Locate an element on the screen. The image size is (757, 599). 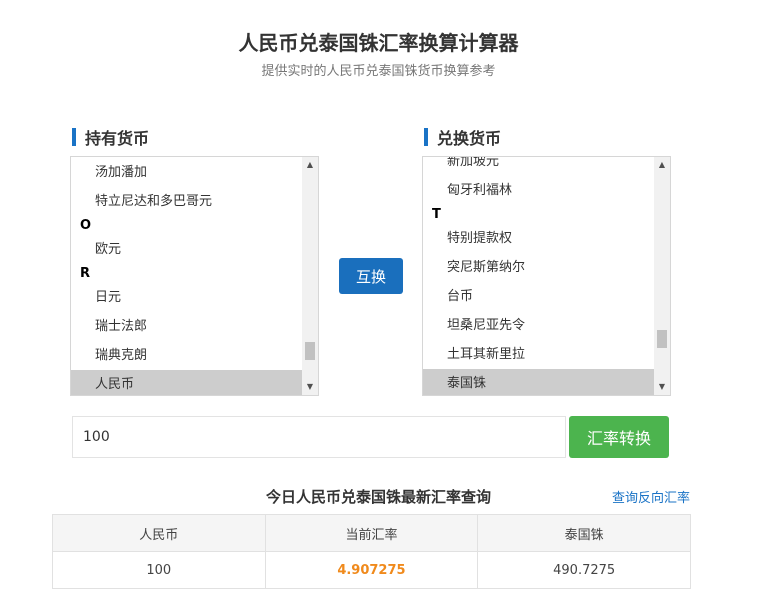
currency-option: 新加坡元 is located at coordinates (538, 166).